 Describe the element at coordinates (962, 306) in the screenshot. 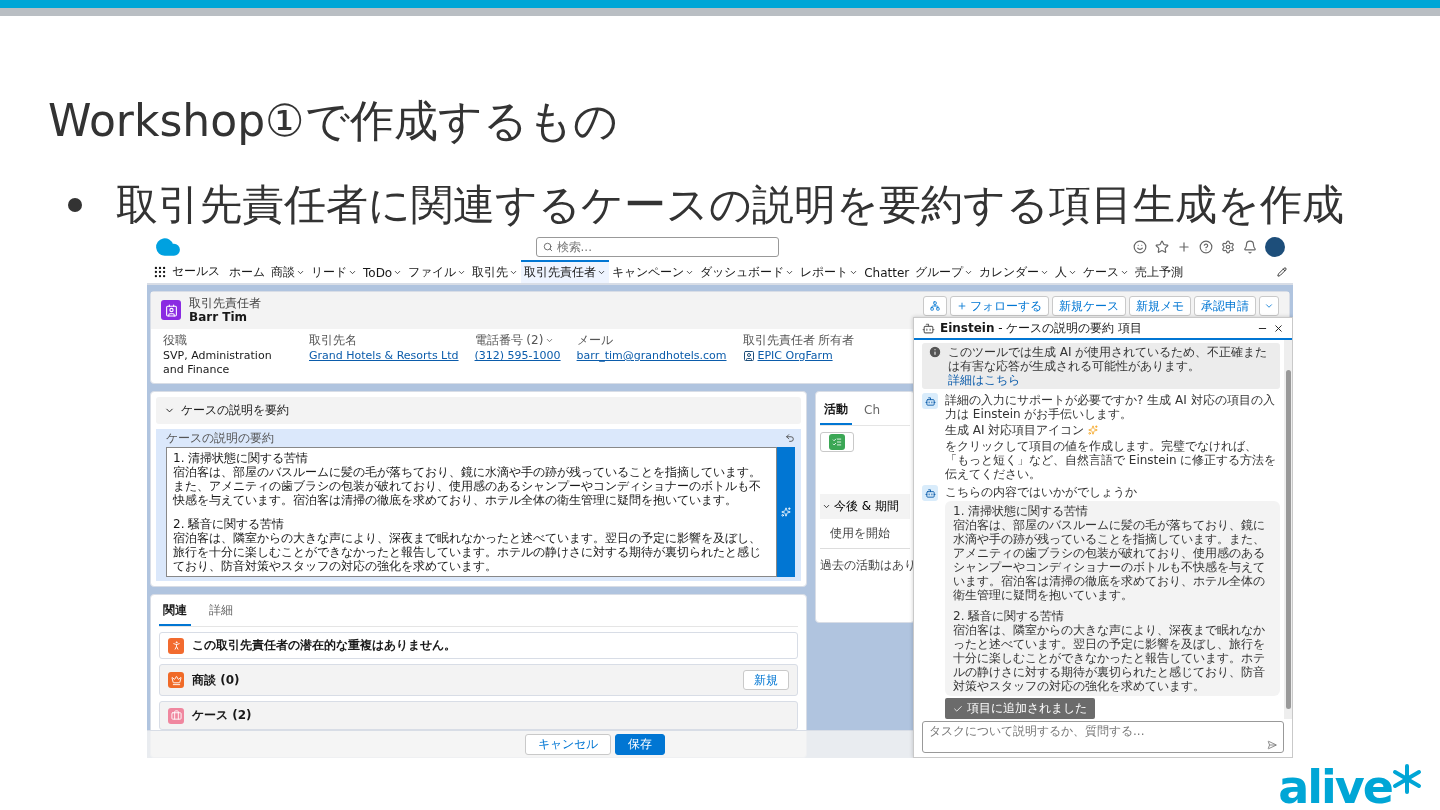

I see `plus-icon` at that location.